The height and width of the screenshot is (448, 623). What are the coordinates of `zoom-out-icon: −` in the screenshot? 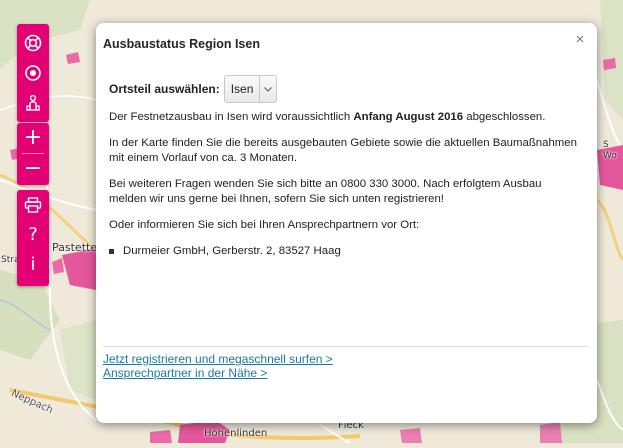 It's located at (33, 168).